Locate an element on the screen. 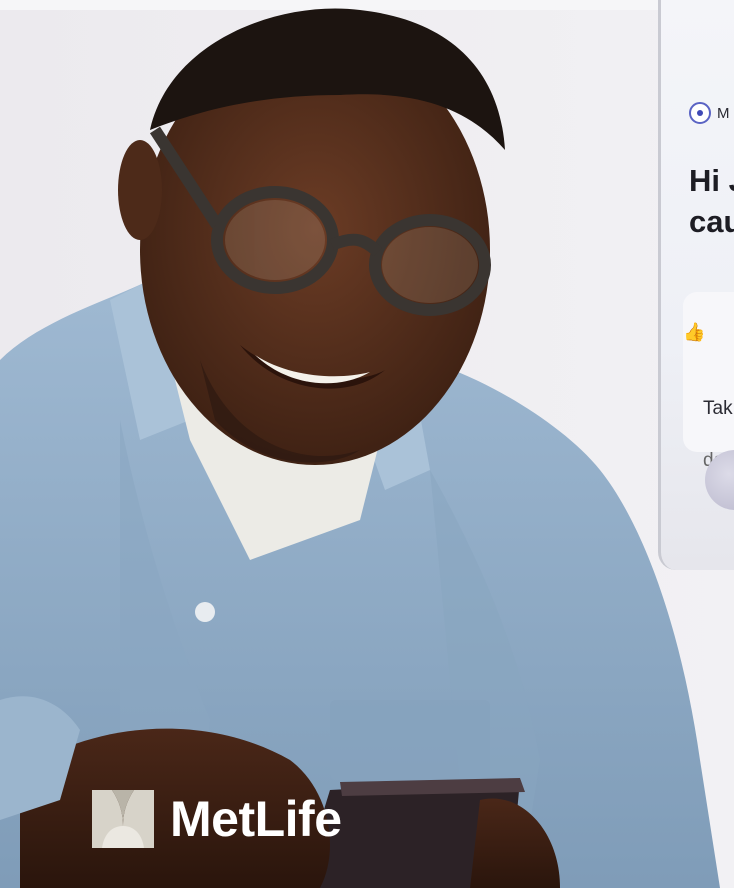  app-brand-initial: M is located at coordinates (723, 113).